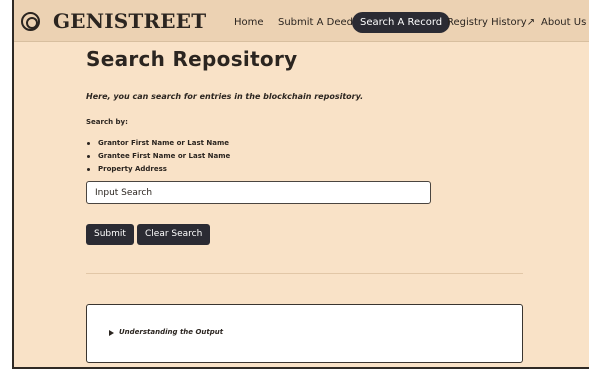  Describe the element at coordinates (158, 143) in the screenshot. I see `search-option-grantor: Grantor First Name or Last Name` at that location.